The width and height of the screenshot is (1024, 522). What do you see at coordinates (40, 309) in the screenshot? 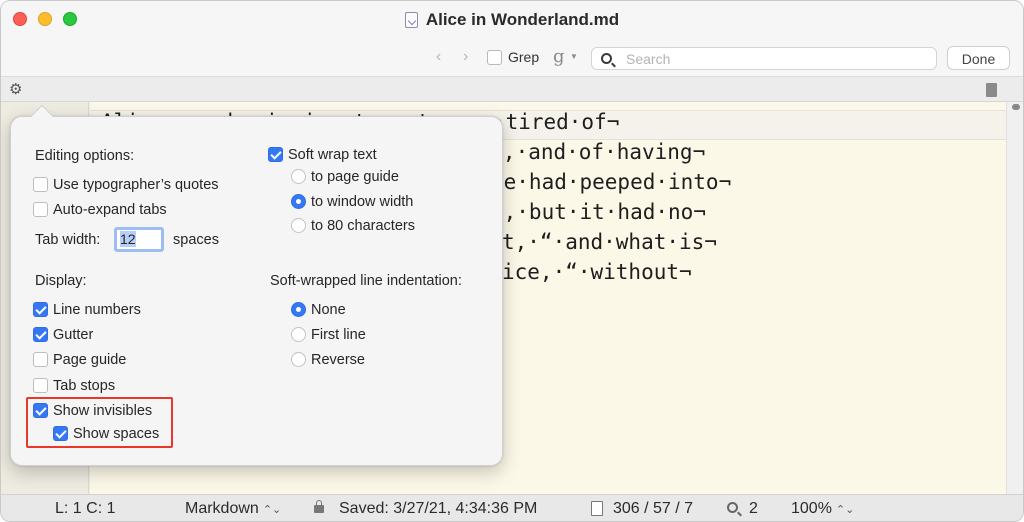
I see `line-numbers-checkbox` at bounding box center [40, 309].